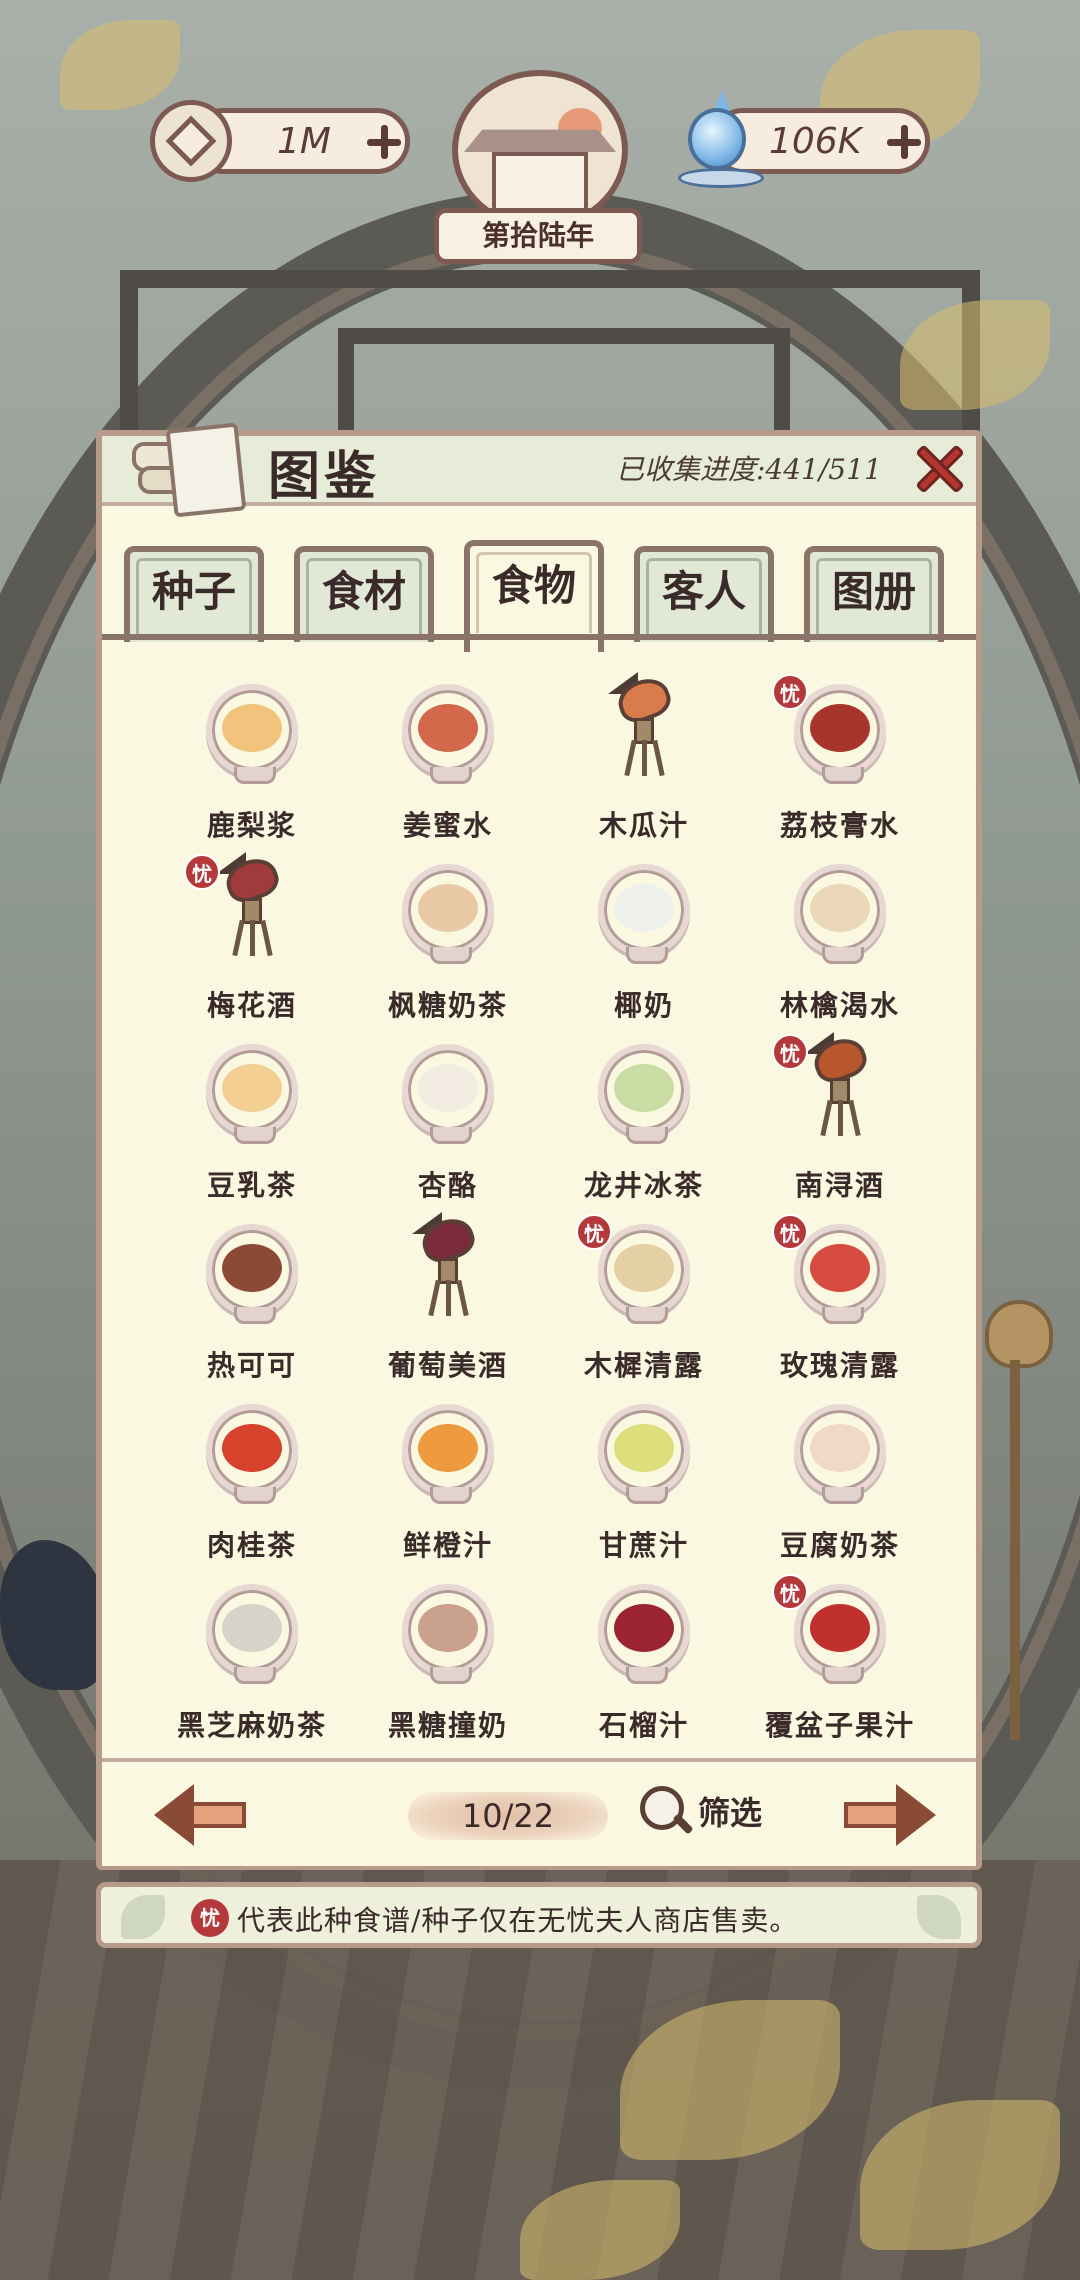  What do you see at coordinates (839, 1545) in the screenshot?
I see `food-item-name: 豆腐奶茶` at bounding box center [839, 1545].